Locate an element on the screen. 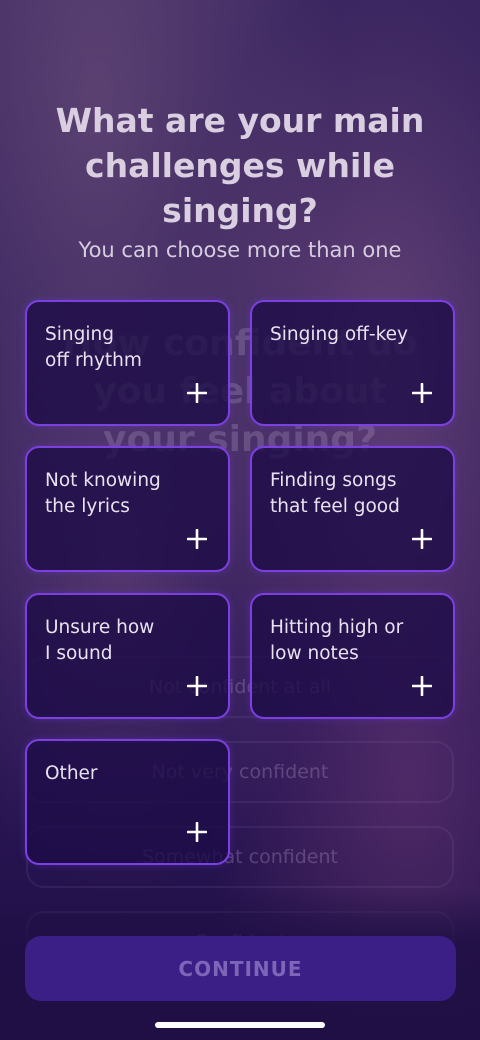 Image resolution: width=480 pixels, height=1040 pixels. option-label: Finding songs that feel good is located at coordinates (335, 493).